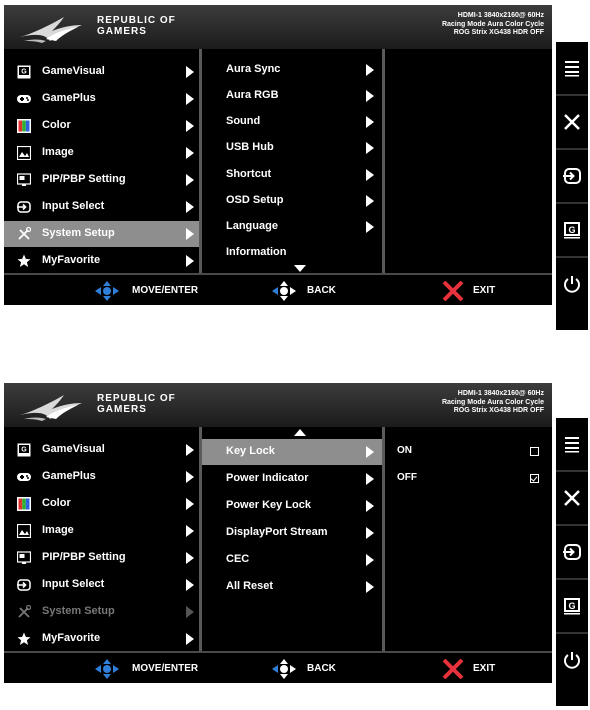 The image size is (590, 710). I want to click on input-icon, so click(572, 176).